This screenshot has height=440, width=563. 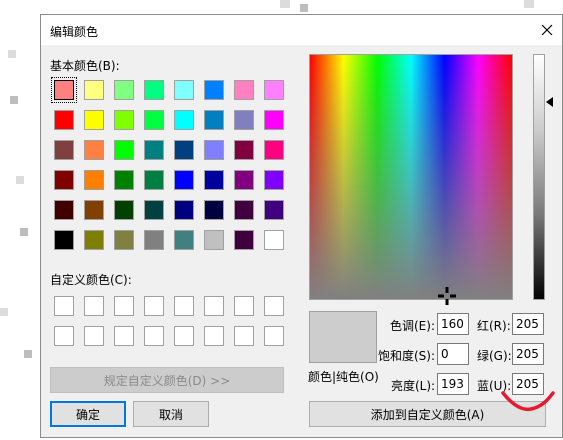 I want to click on luminance-slider, so click(x=539, y=177).